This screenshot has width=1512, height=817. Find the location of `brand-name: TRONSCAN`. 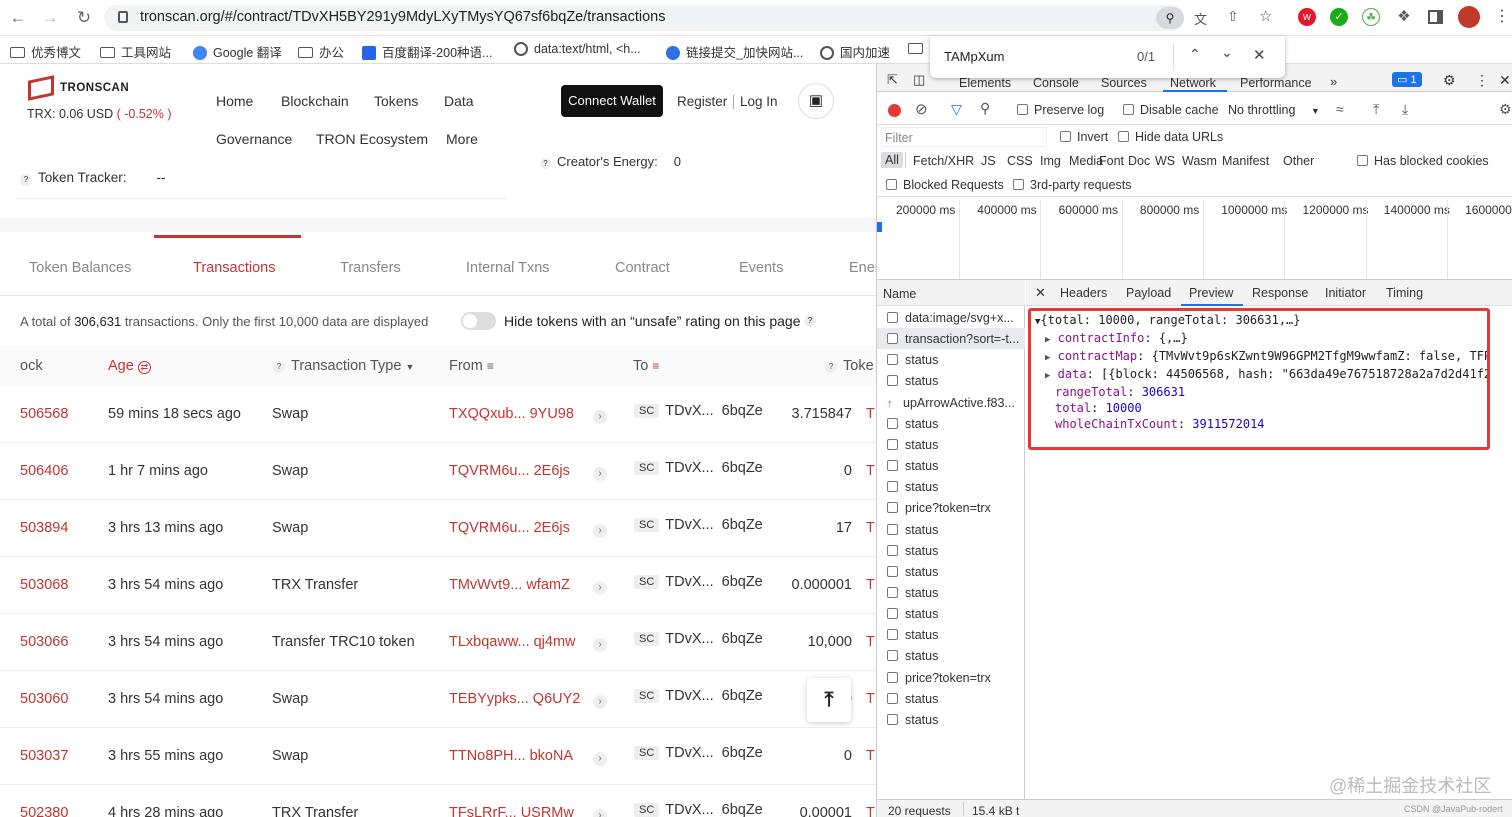

brand-name: TRONSCAN is located at coordinates (94, 88).